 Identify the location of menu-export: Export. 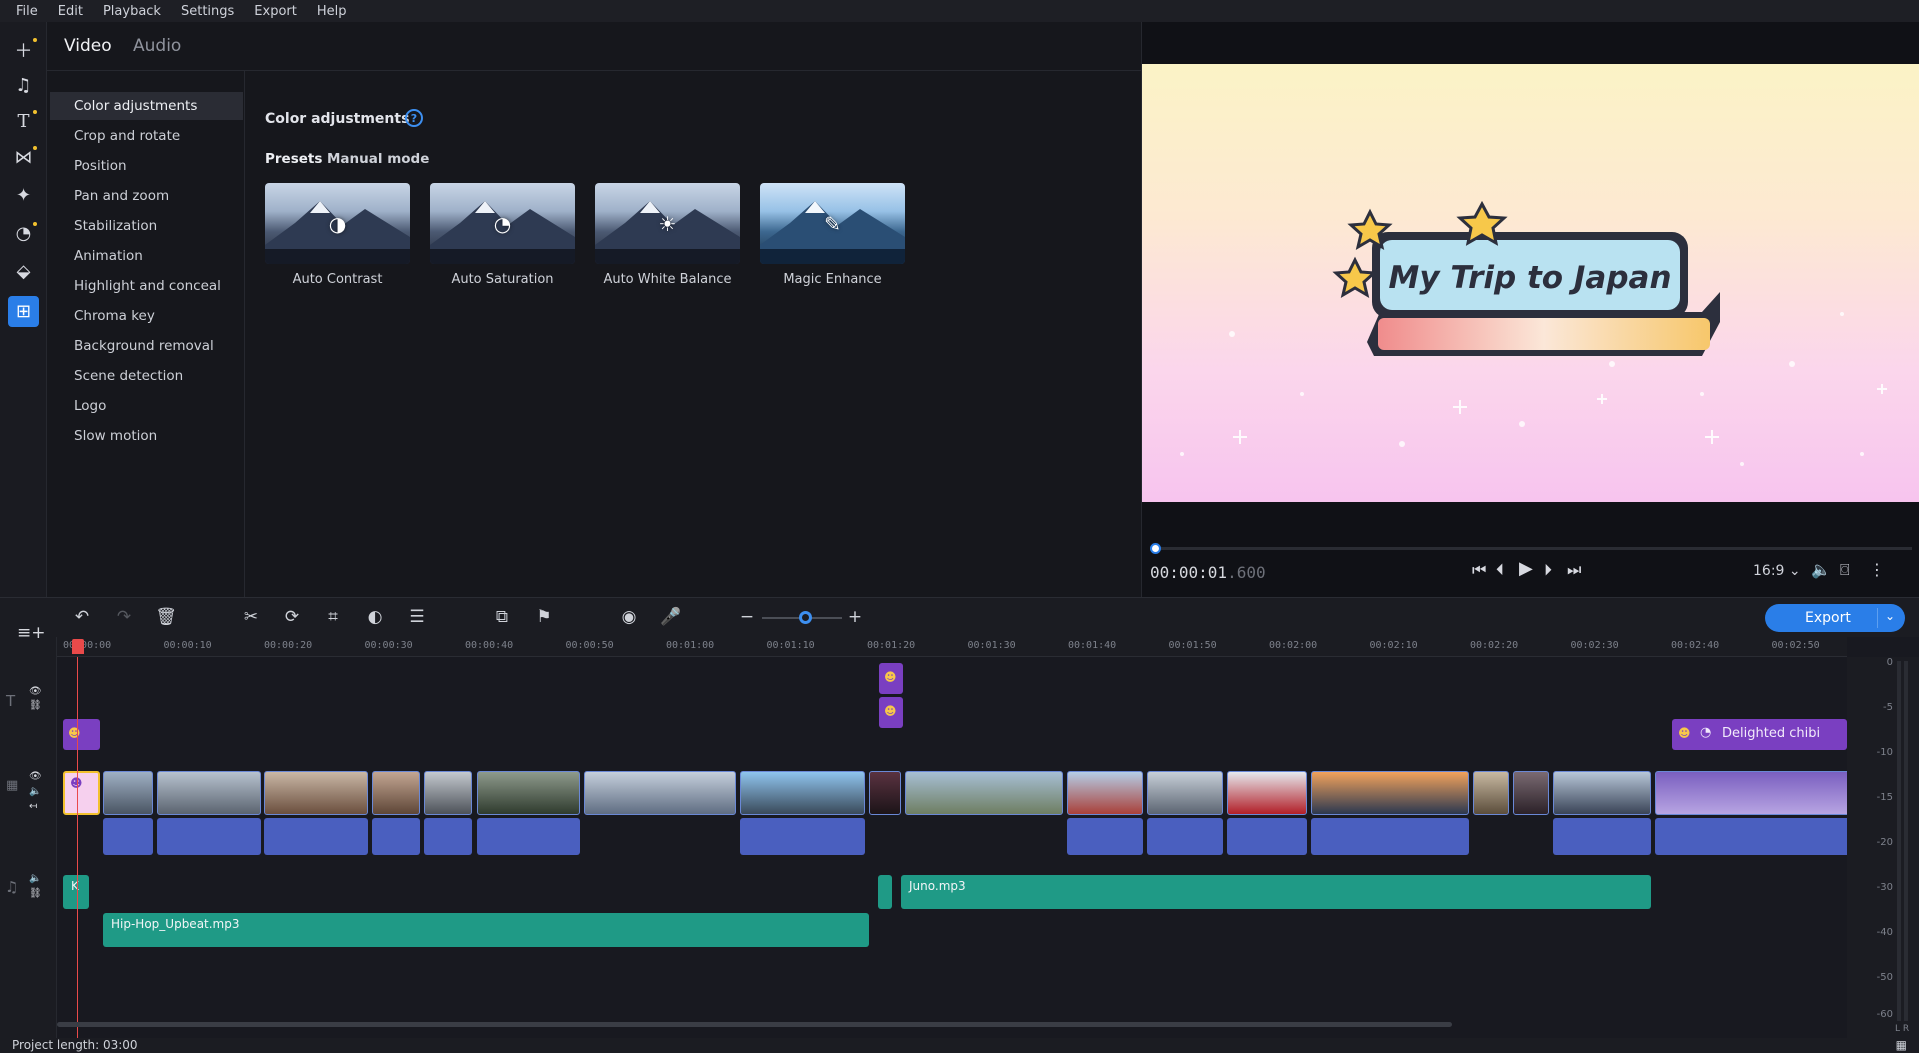
(275, 11).